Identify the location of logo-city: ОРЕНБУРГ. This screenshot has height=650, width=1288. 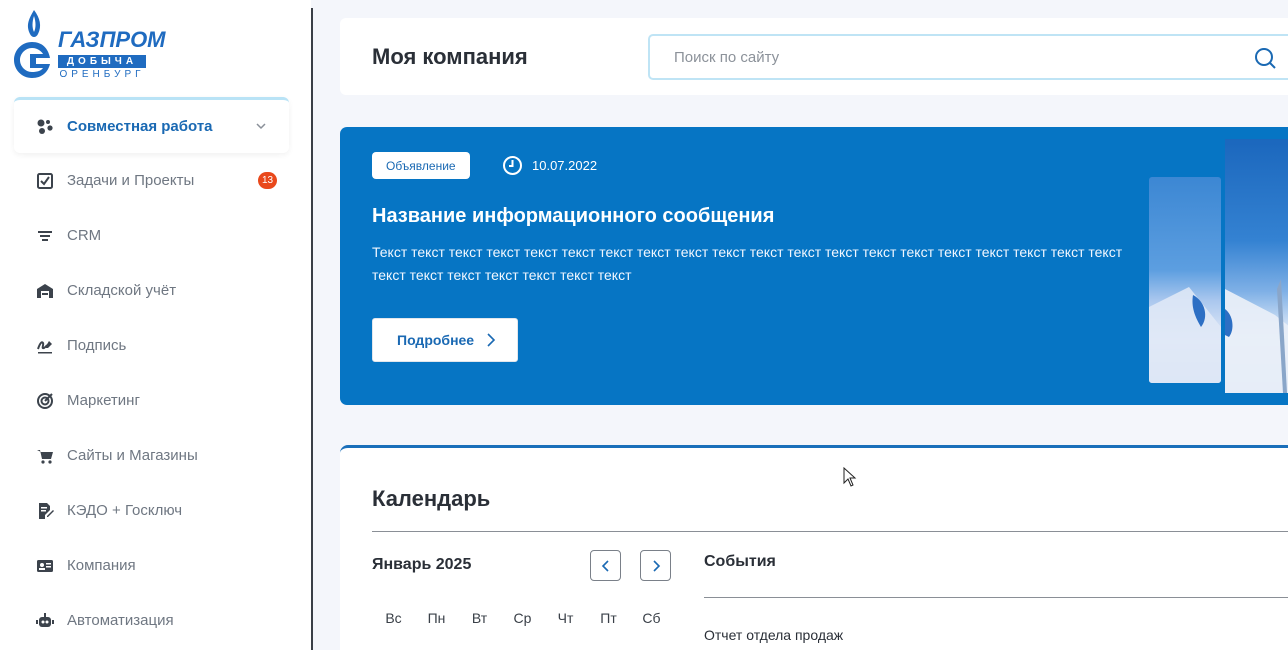
(102, 74).